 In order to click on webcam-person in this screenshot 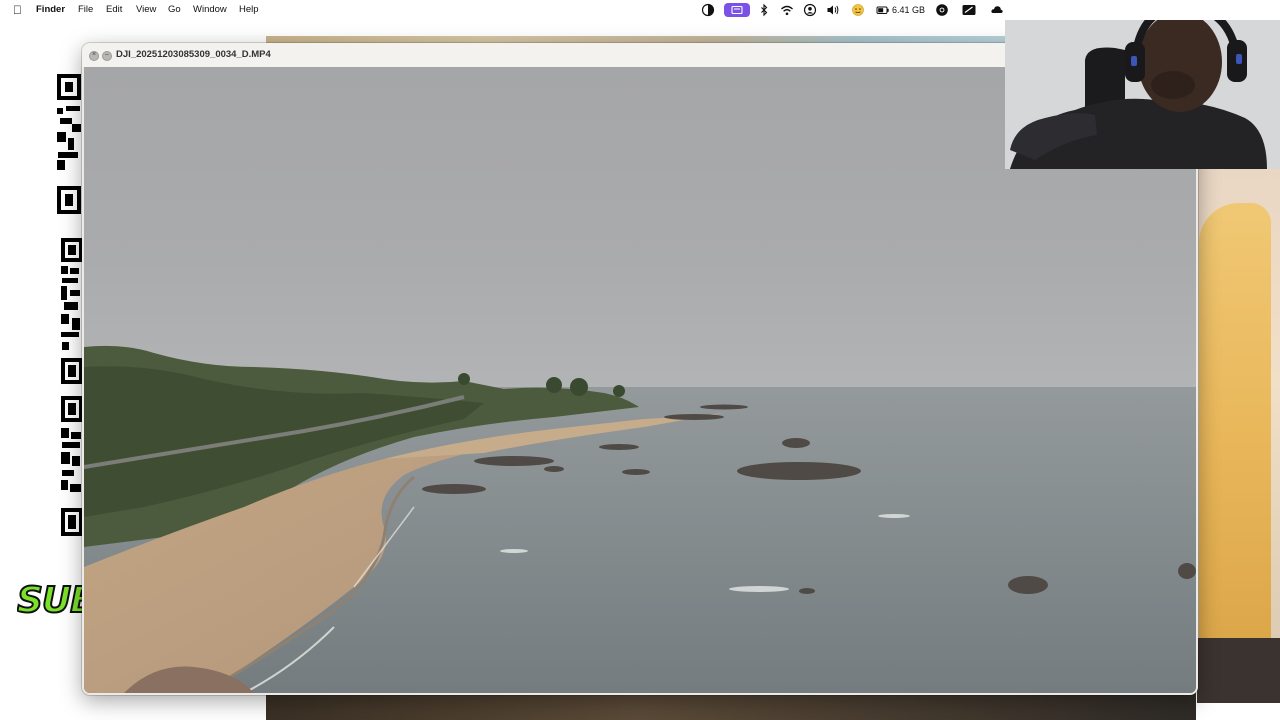, I will do `click(1142, 84)`.